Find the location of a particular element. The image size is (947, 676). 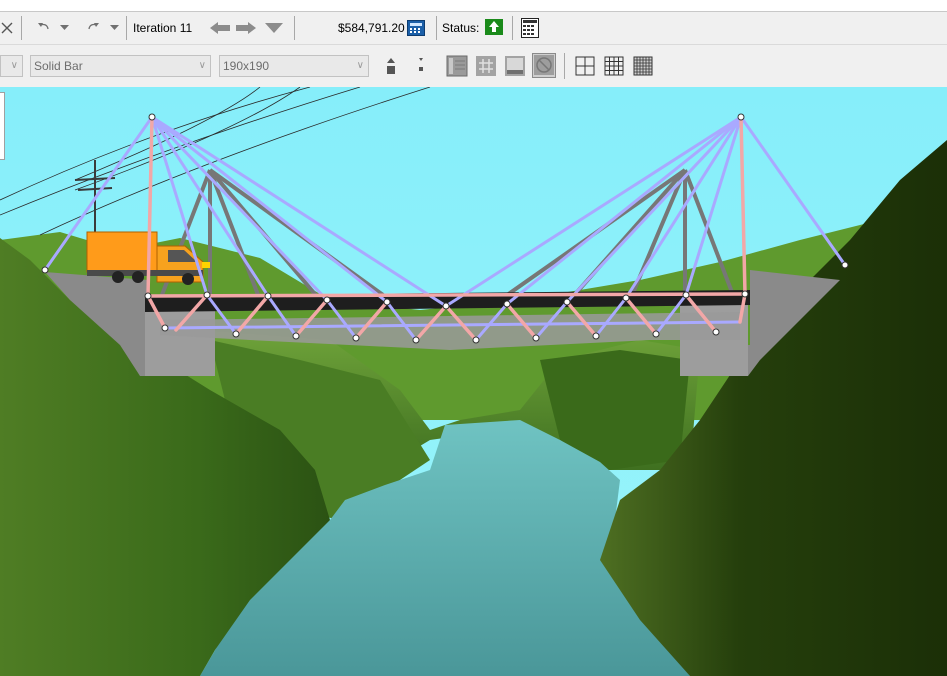

cross-section-select: Solid Bar ∨ is located at coordinates (120, 66).